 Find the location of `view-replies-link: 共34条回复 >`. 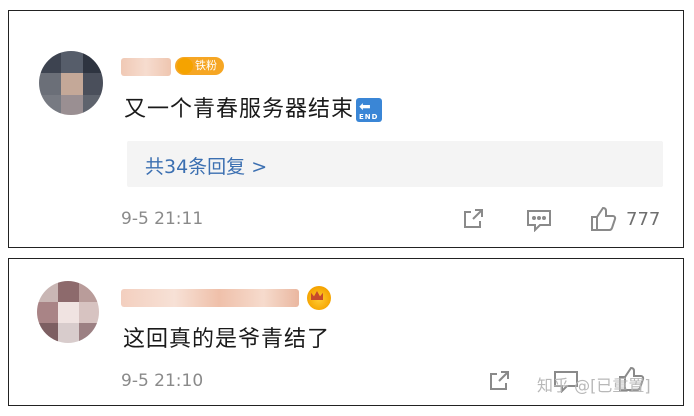

view-replies-link: 共34条回复 > is located at coordinates (395, 164).